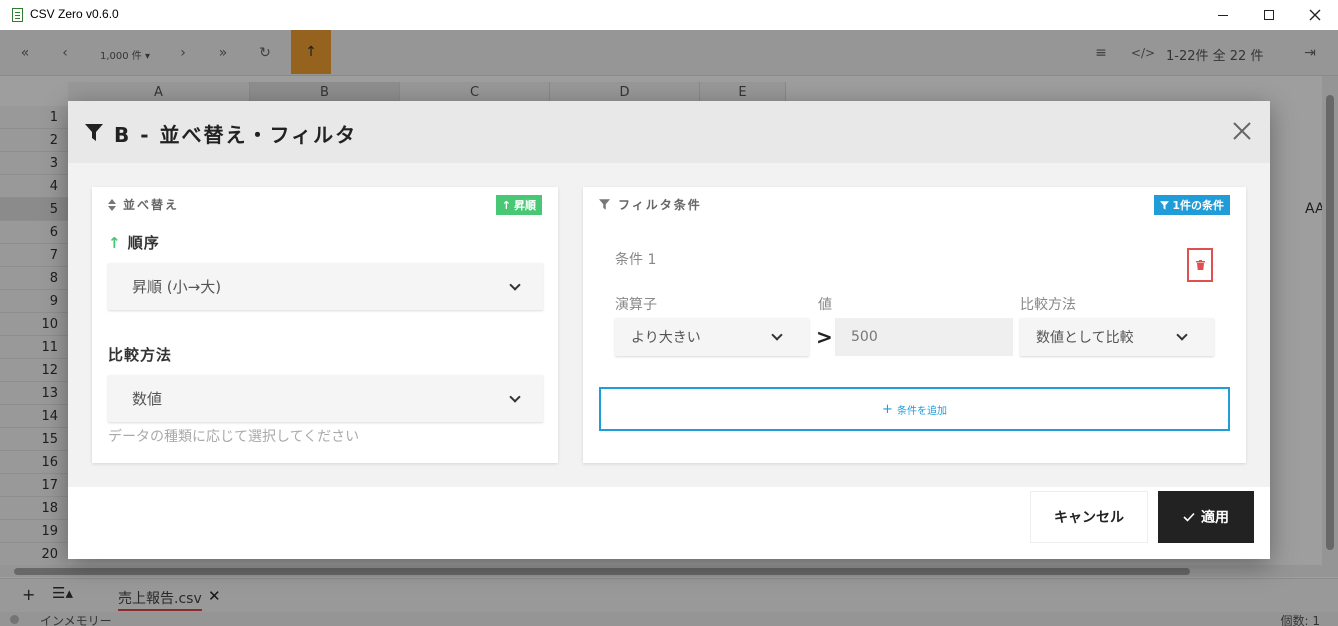 This screenshot has height=626, width=1338. I want to click on compare-select-value: 数値, so click(147, 399).